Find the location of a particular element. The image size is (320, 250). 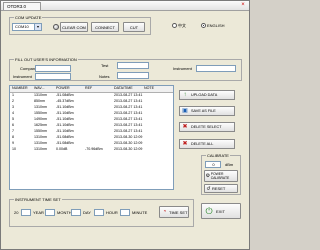

cell-power: -51.08dBm is located at coordinates (65, 95).